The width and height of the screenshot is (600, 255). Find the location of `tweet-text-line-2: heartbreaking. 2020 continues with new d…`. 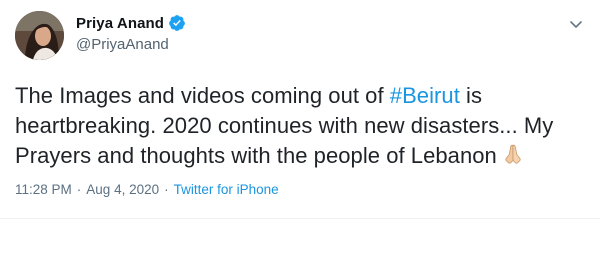

tweet-text-line-2: heartbreaking. 2020 continues with new d… is located at coordinates (284, 125).